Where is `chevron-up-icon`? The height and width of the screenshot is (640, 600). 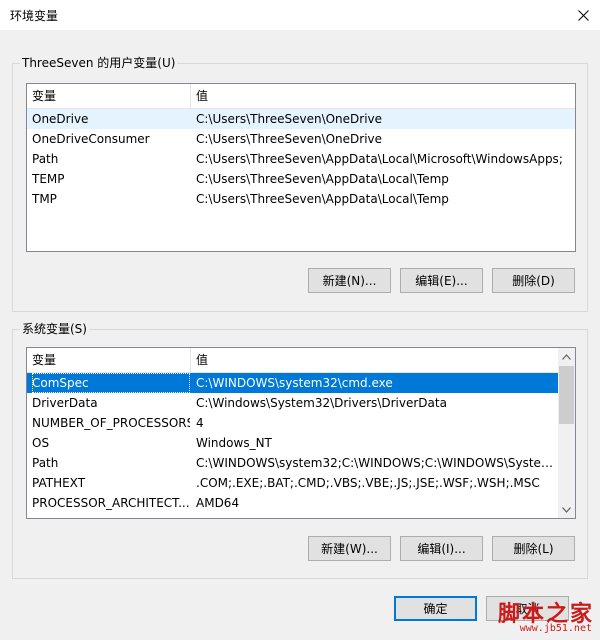 chevron-up-icon is located at coordinates (566, 356).